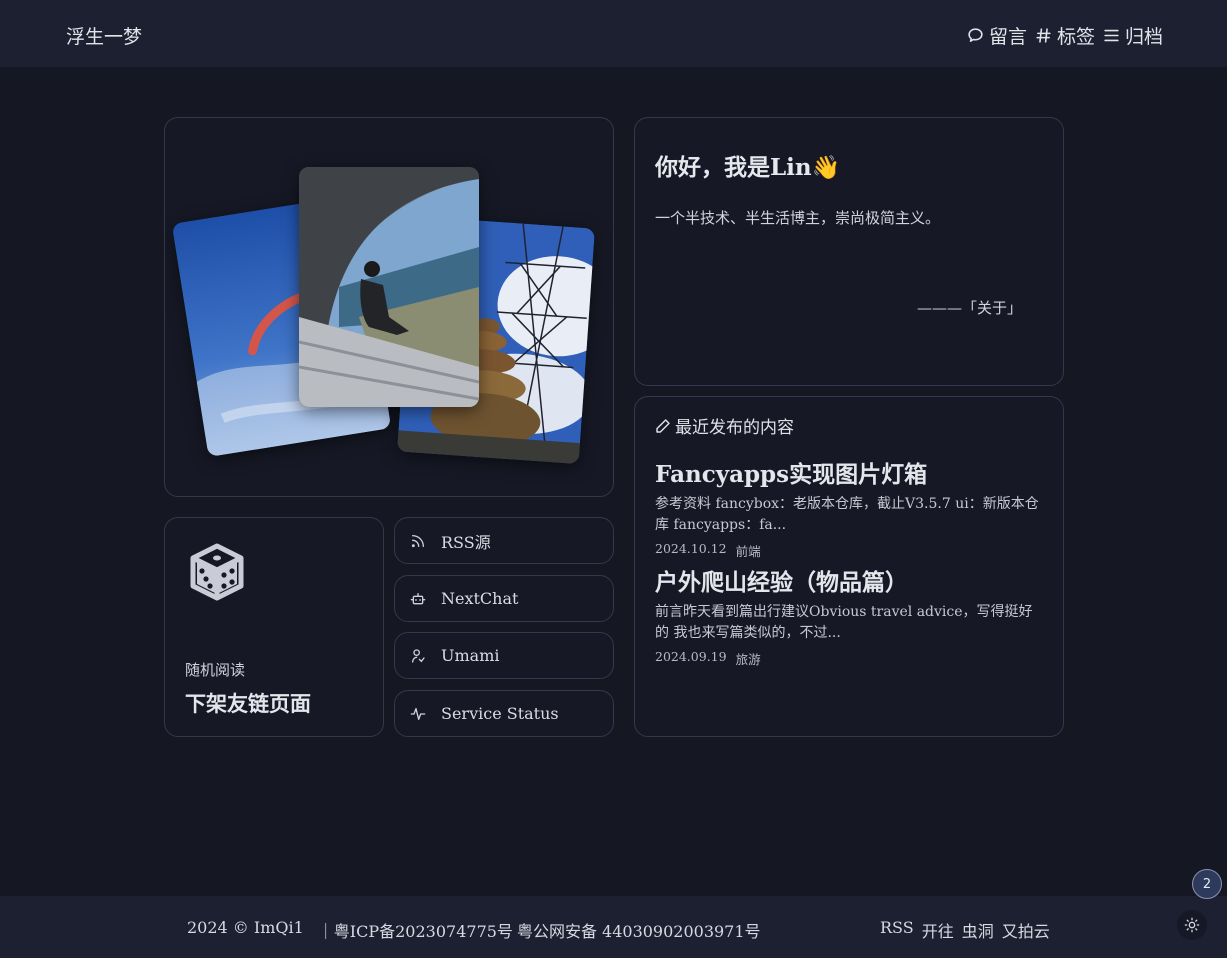 The height and width of the screenshot is (958, 1227). Describe the element at coordinates (613, 33) in the screenshot. I see `top-navbar: 浮生一梦 留言 标签 归档` at that location.